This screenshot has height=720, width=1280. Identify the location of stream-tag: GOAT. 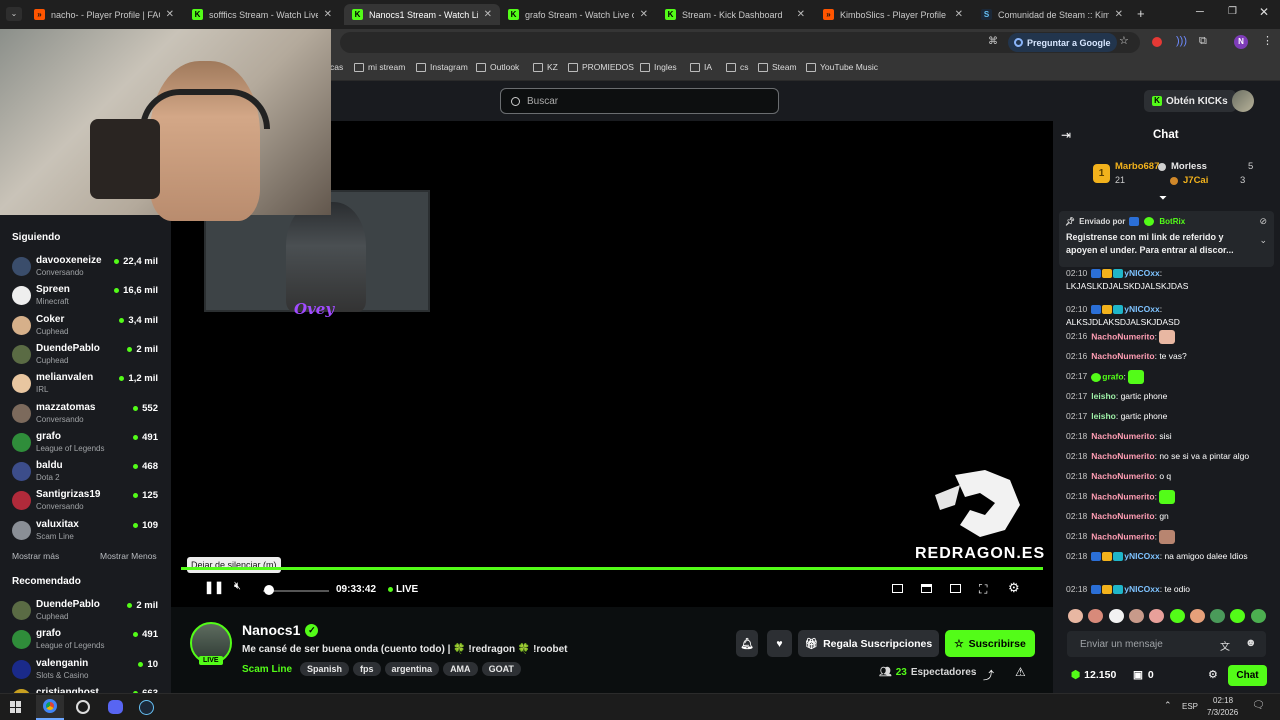
(501, 669).